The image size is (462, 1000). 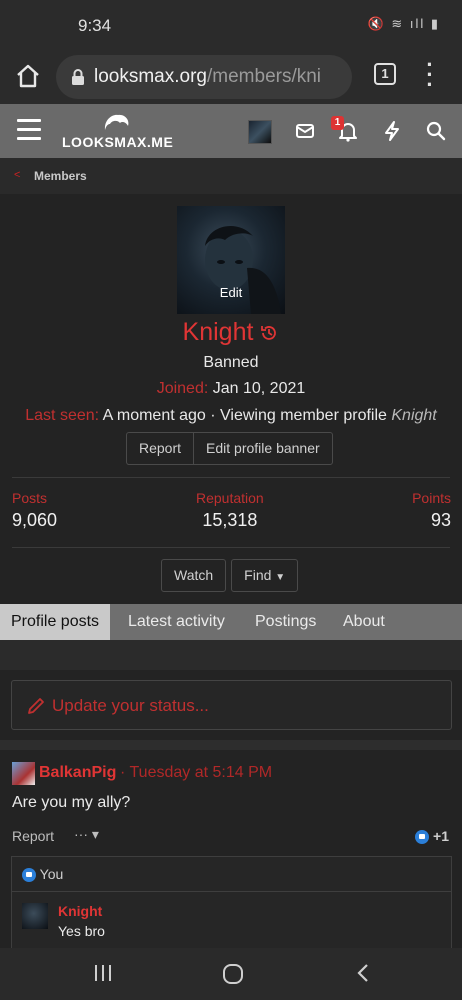 What do you see at coordinates (17, 175) in the screenshot?
I see `chevron-left-icon: <` at bounding box center [17, 175].